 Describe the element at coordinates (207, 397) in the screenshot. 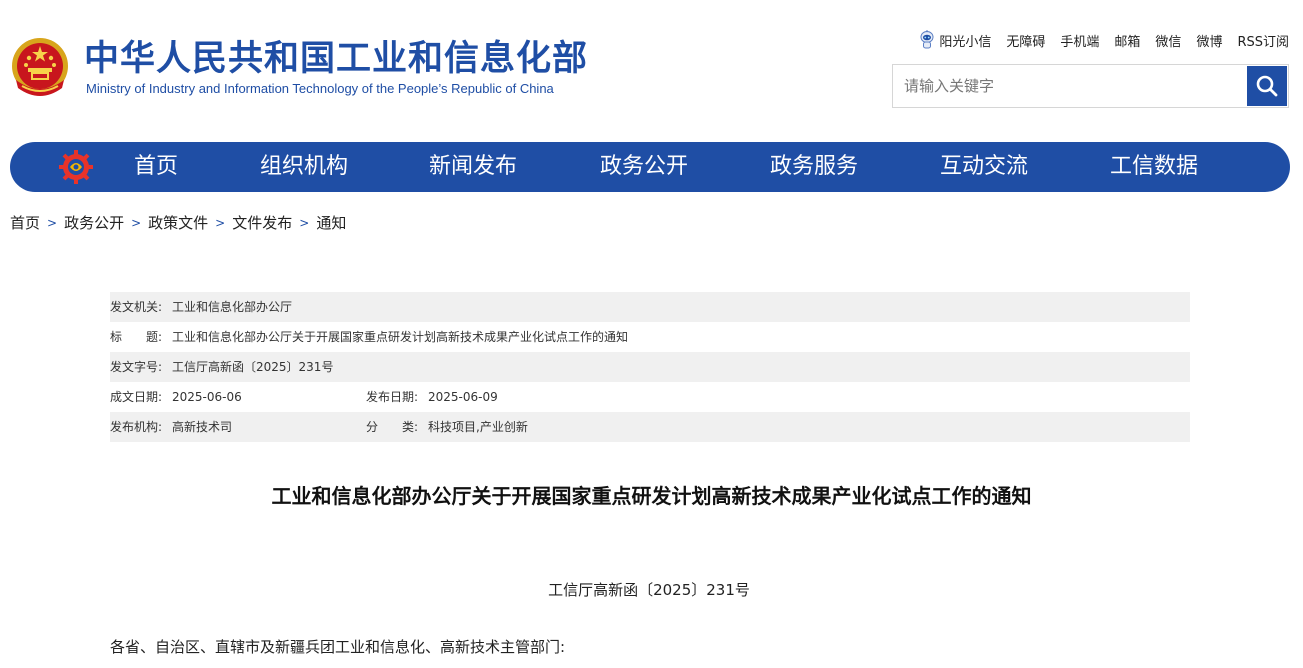

I see `meta-value-created: 2025-06-06` at that location.